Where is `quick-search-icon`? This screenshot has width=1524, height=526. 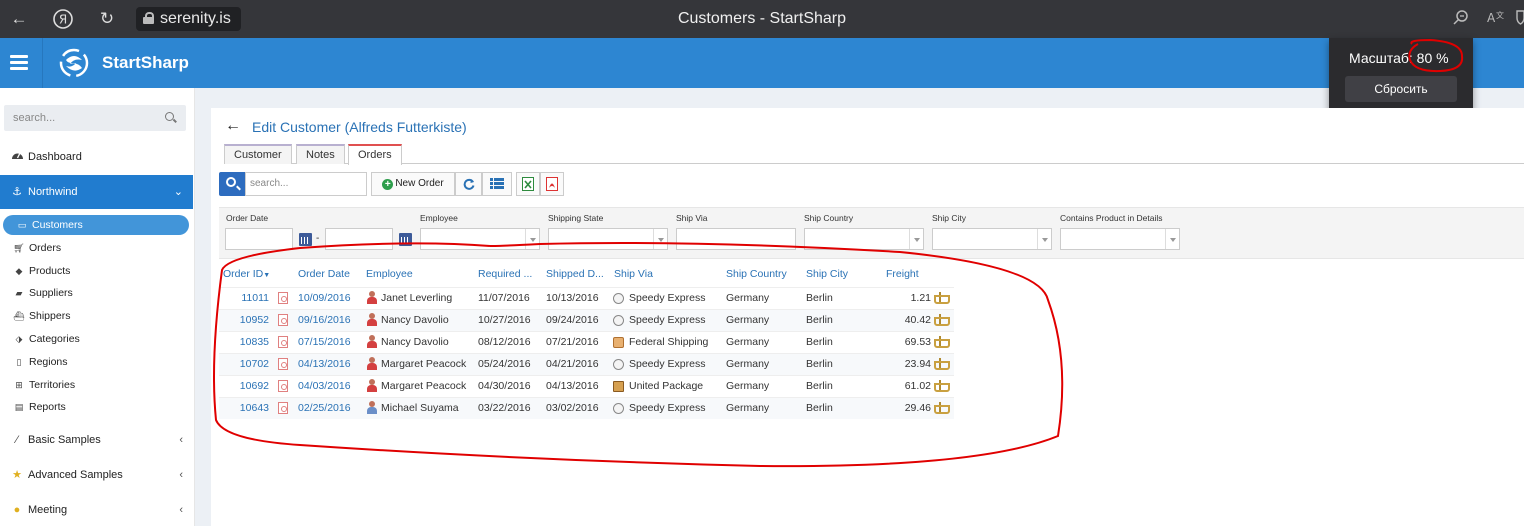
quick-search-icon is located at coordinates (232, 184).